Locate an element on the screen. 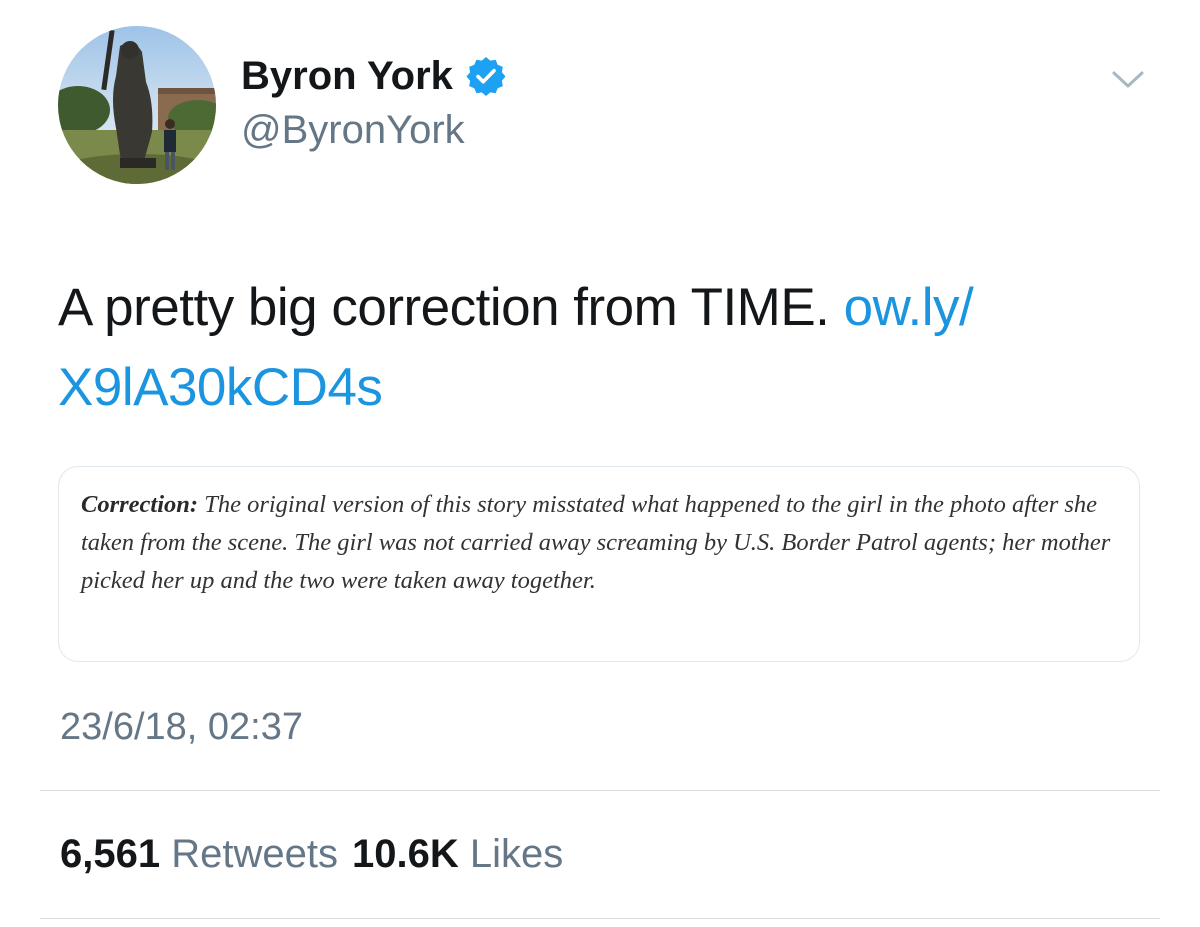  likes-stat: 10.6K Likes is located at coordinates (457, 854).